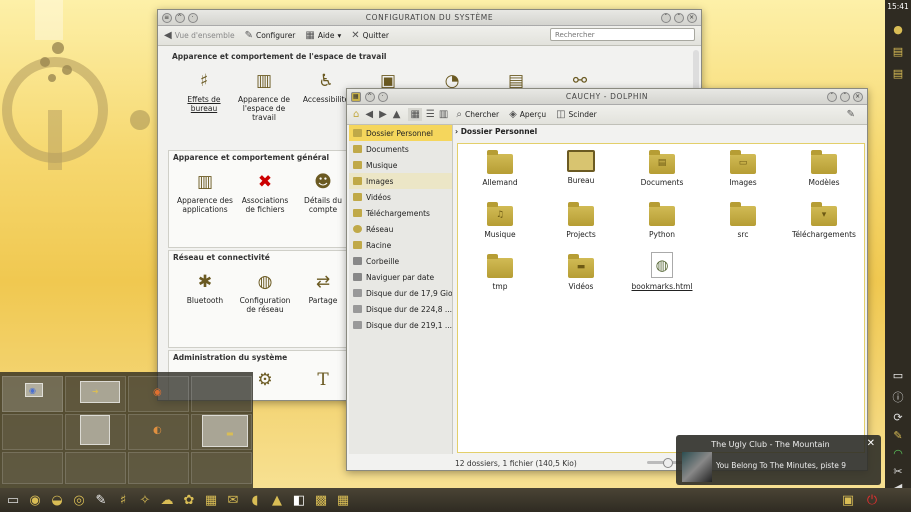 Image resolution: width=911 pixels, height=512 pixels. What do you see at coordinates (400, 293) in the screenshot?
I see `place-item: Disque dur de 17,9 Gio` at bounding box center [400, 293].